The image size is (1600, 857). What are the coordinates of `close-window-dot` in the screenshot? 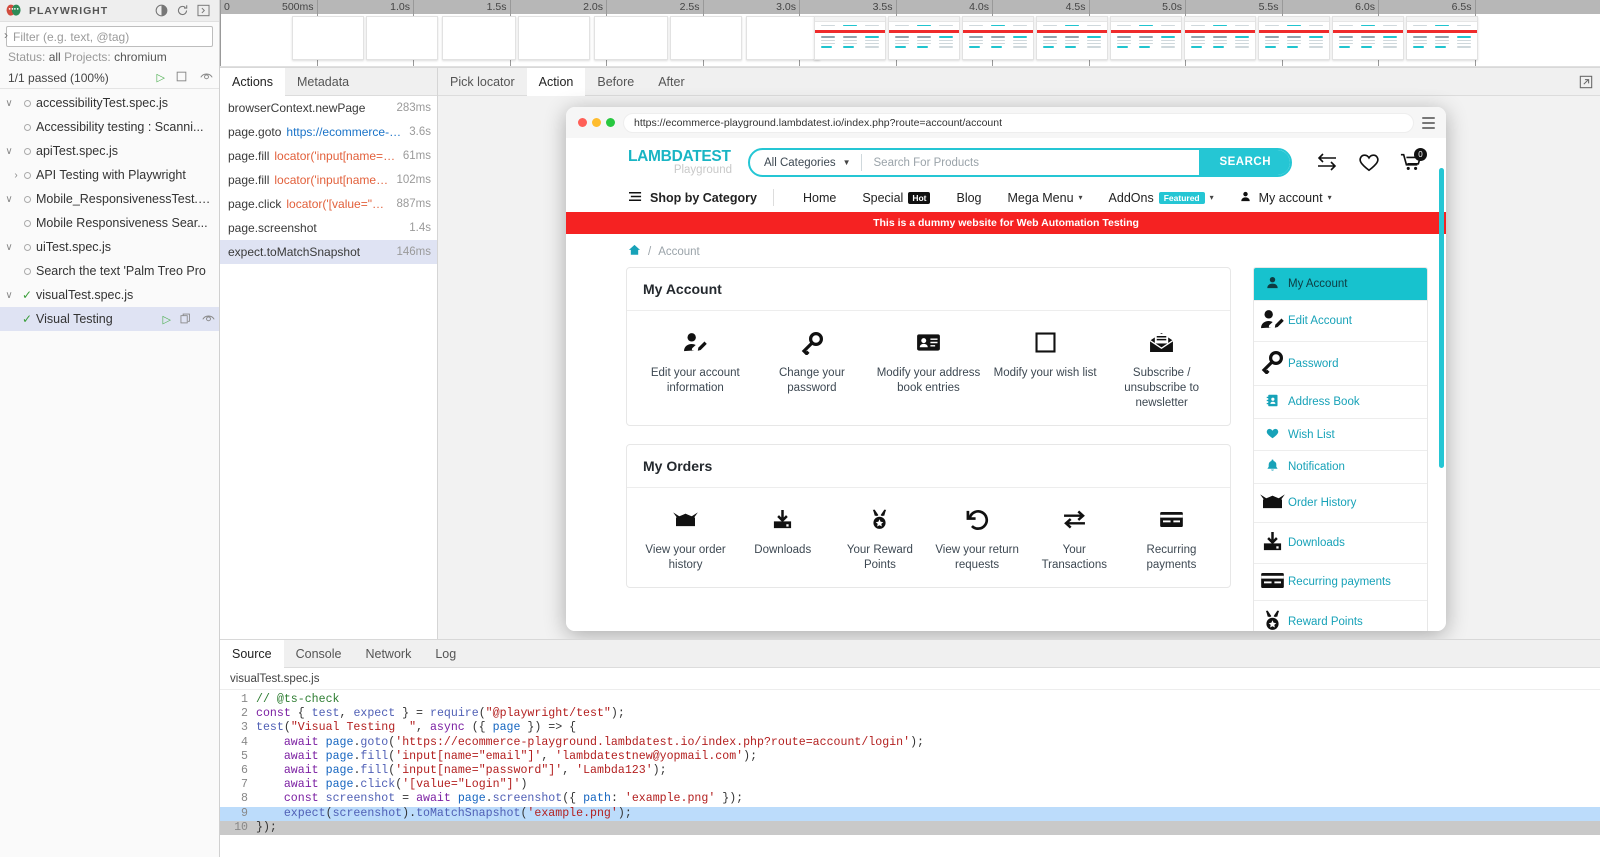 It's located at (582, 122).